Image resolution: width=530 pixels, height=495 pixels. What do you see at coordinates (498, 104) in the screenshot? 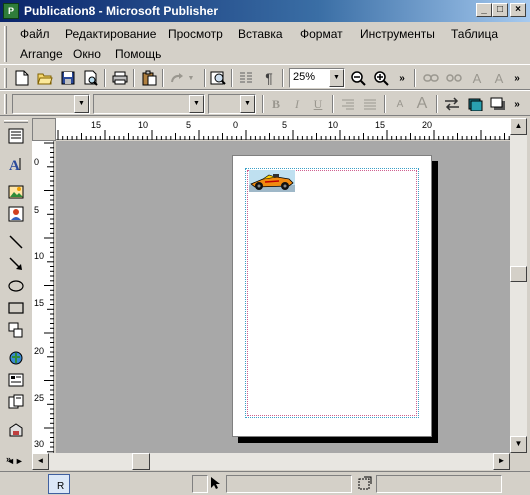
I see `shadow-icon` at bounding box center [498, 104].